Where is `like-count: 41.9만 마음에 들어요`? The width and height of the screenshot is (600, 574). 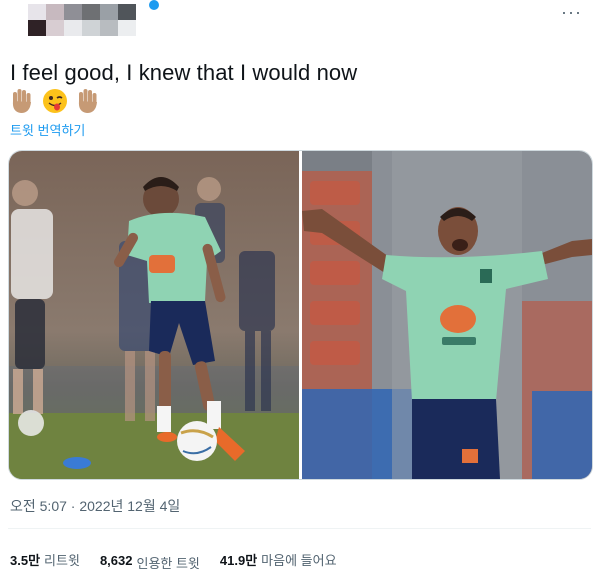
like-count: 41.9만 마음에 들어요 is located at coordinates (278, 559).